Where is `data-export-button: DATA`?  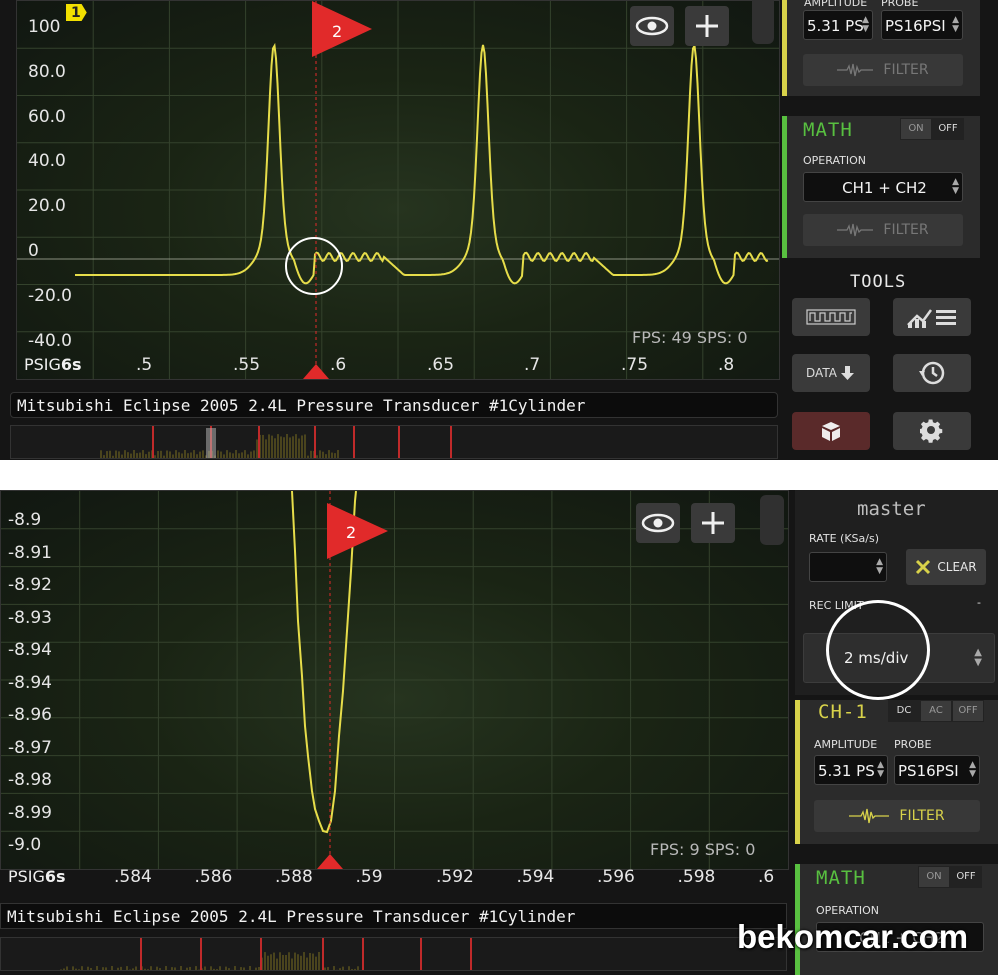 data-export-button: DATA is located at coordinates (831, 373).